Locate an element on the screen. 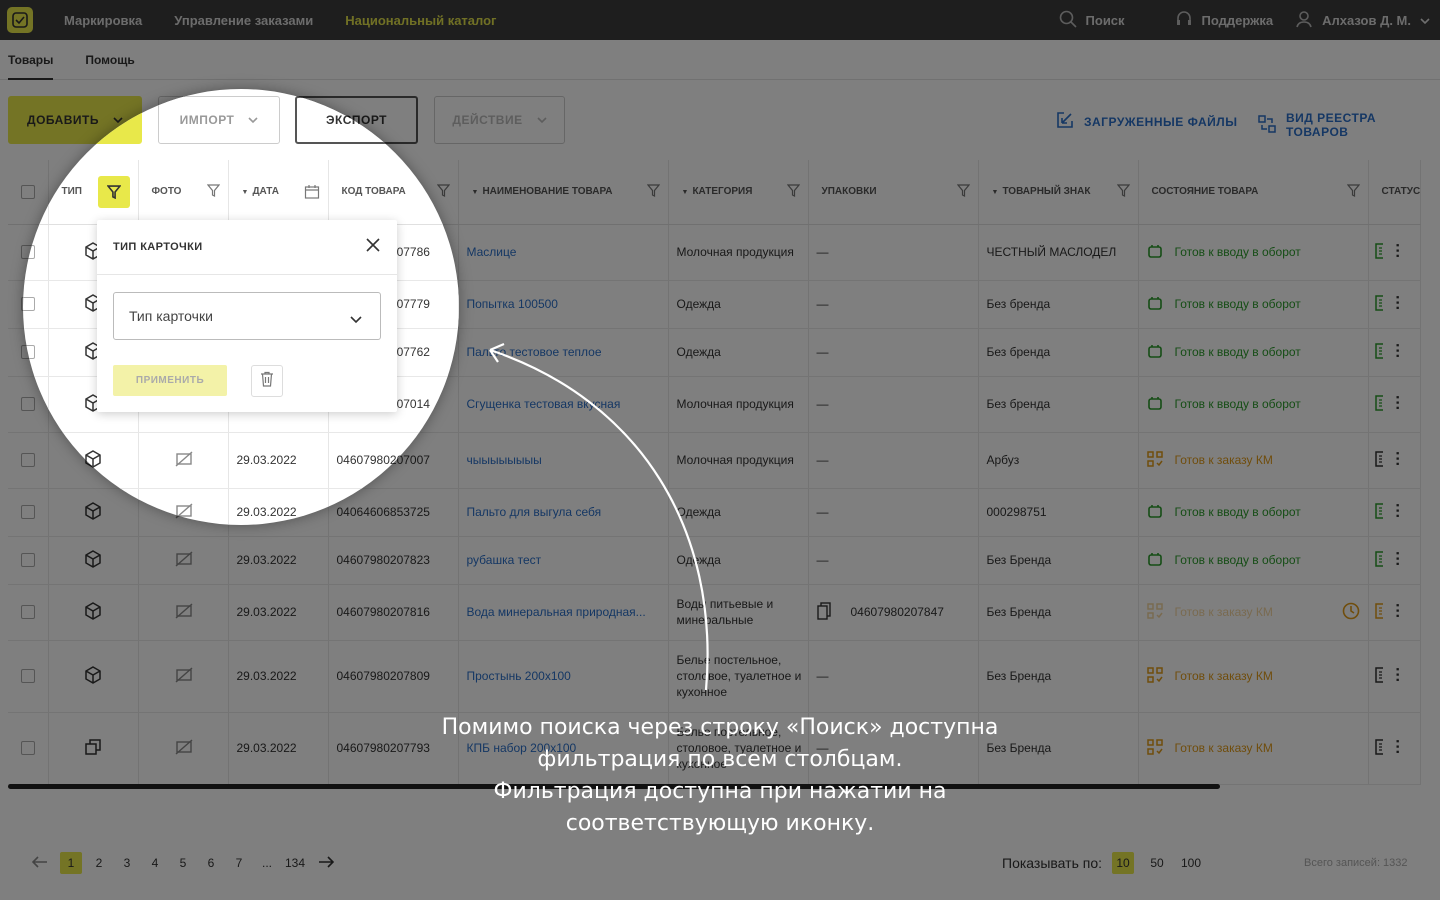 Image resolution: width=1440 pixels, height=900 pixels. column-header: СТАТУС is located at coordinates (1394, 192).